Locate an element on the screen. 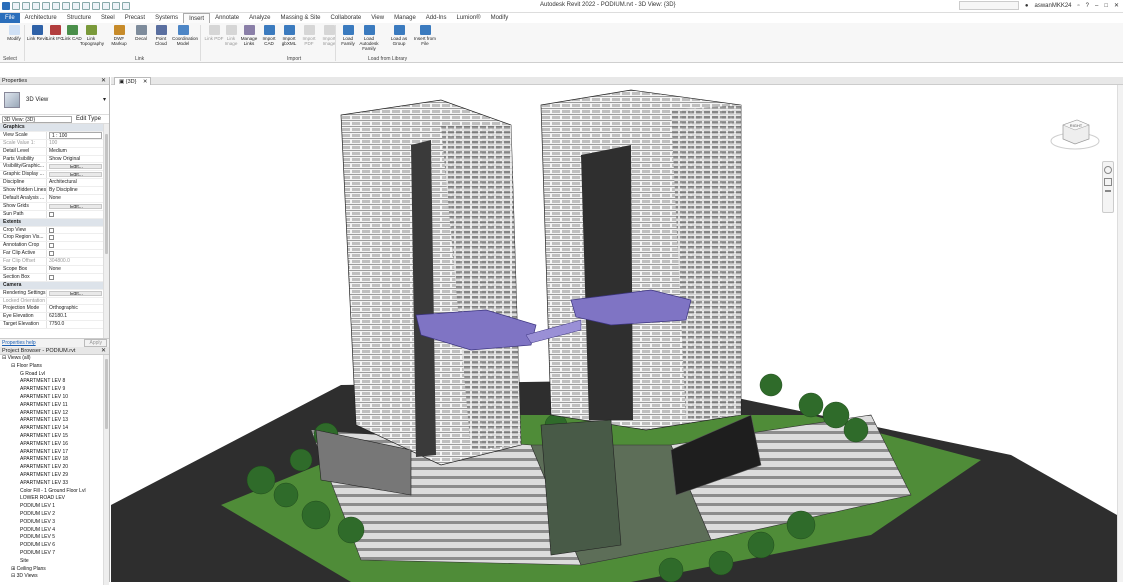 The image size is (1123, 585). property-group: Extents is located at coordinates (52, 222).